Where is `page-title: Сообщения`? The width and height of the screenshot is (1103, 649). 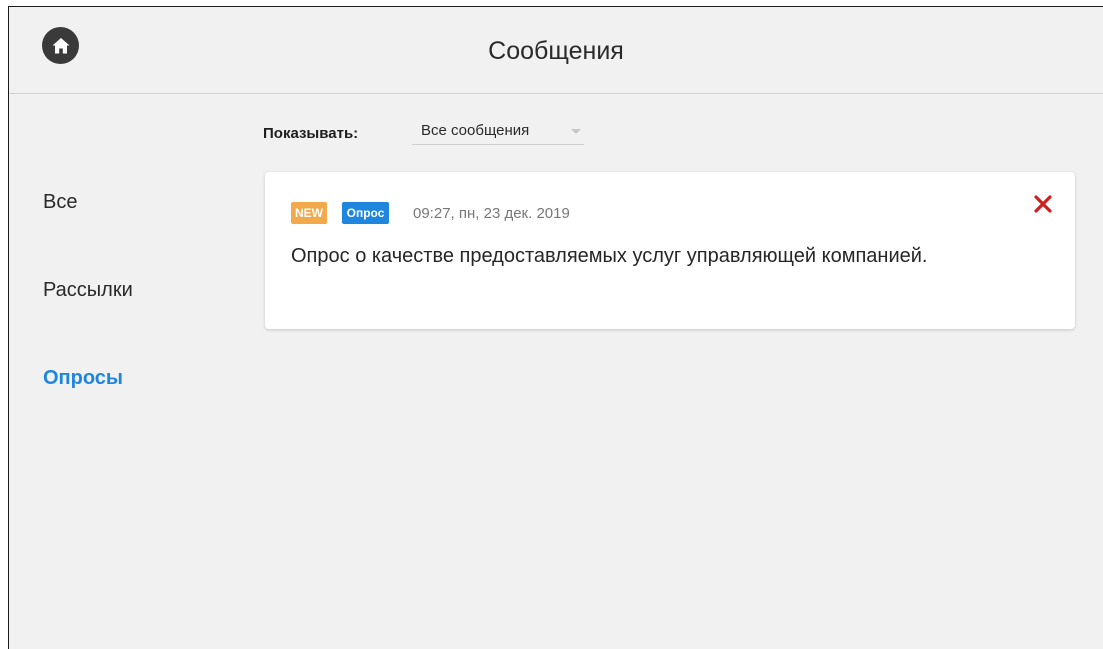 page-title: Сообщения is located at coordinates (556, 51).